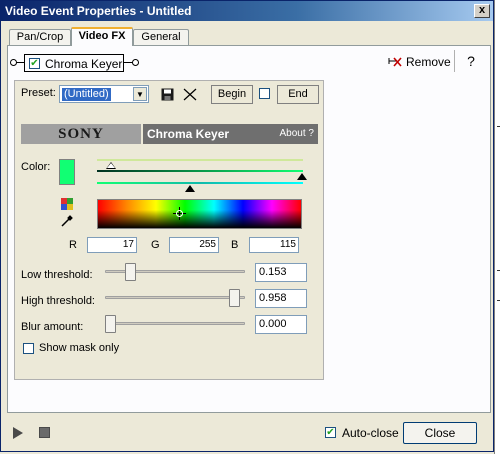 This screenshot has height=454, width=500. What do you see at coordinates (264, 93) in the screenshot?
I see `keyframe-checkbox` at bounding box center [264, 93].